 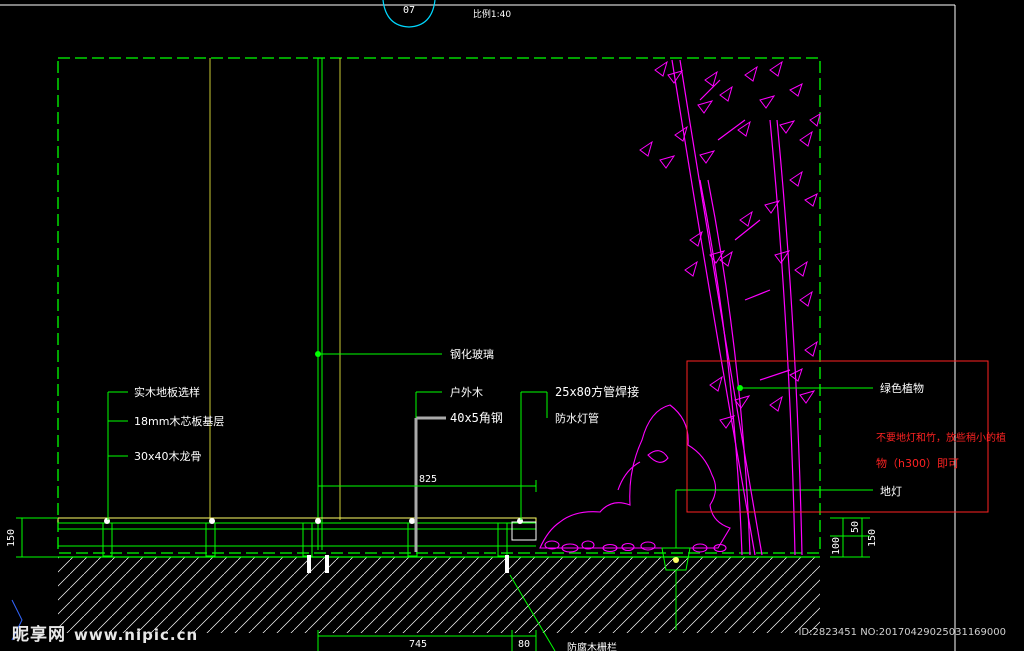 I want to click on leaders-left, so click(x=327, y=436).